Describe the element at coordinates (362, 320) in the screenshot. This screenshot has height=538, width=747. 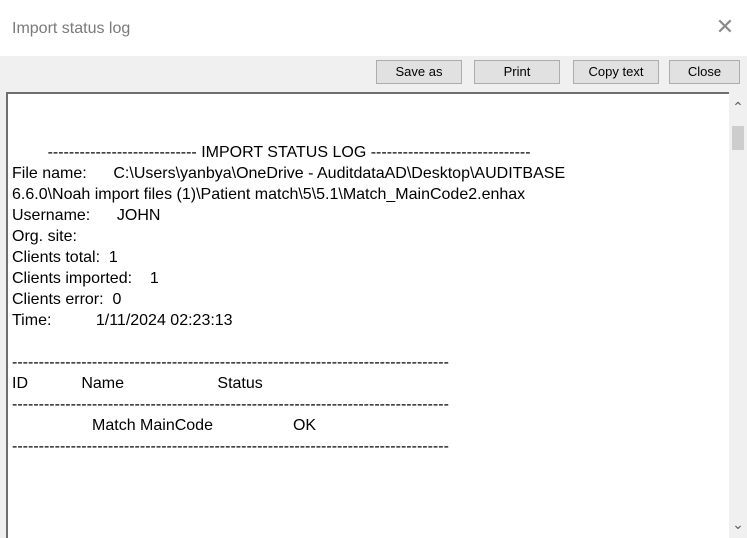
I see `time-line: Time: 1/11/2024 02:23:13` at that location.